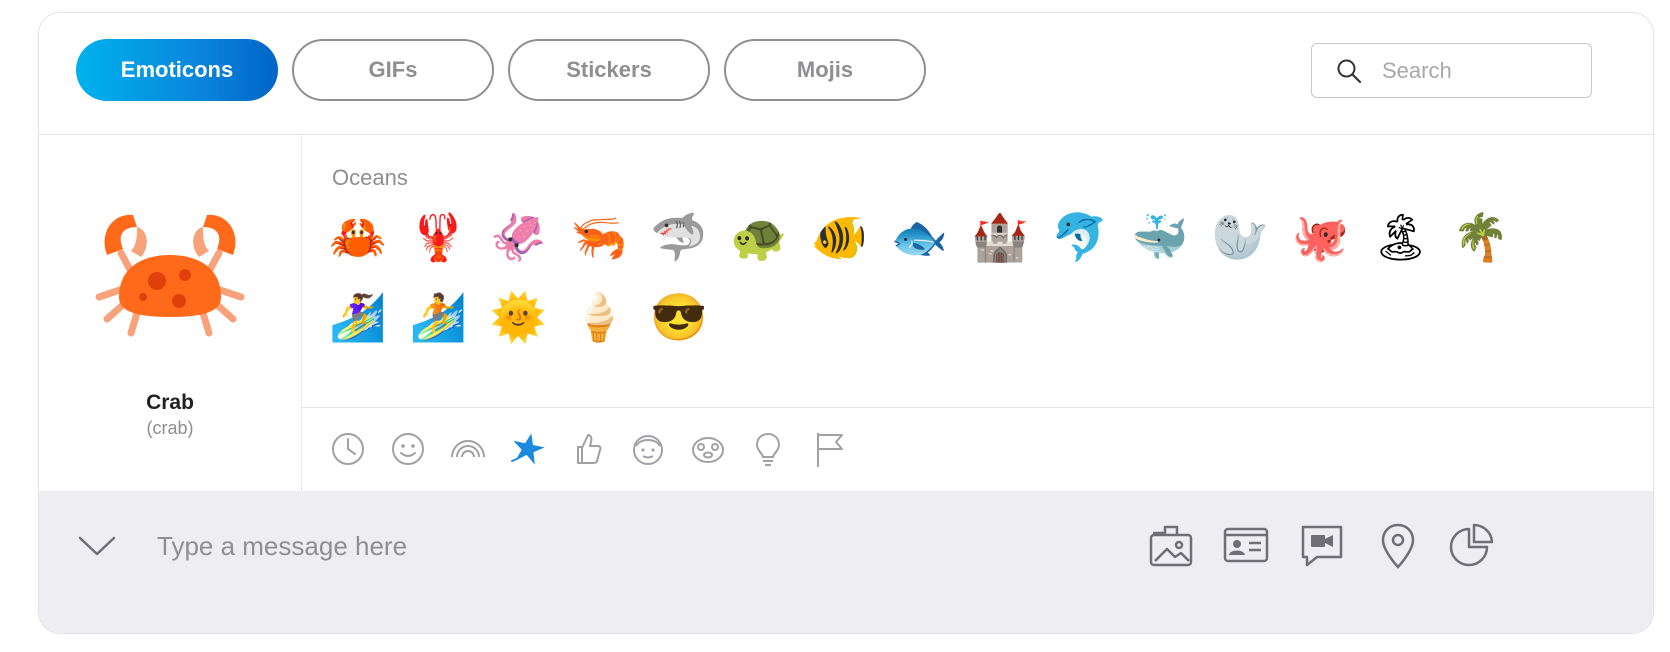 Image resolution: width=1670 pixels, height=652 pixels. What do you see at coordinates (1477, 70) in the screenshot?
I see `search-input` at bounding box center [1477, 70].